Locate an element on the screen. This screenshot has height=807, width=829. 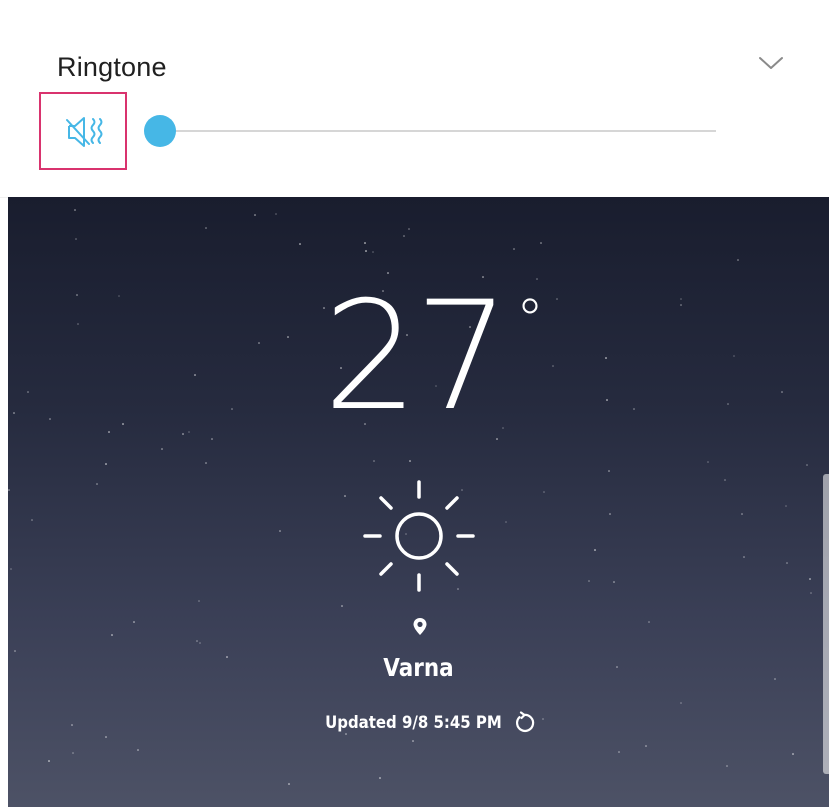
temperature-value: 27 is located at coordinates (416, 357).